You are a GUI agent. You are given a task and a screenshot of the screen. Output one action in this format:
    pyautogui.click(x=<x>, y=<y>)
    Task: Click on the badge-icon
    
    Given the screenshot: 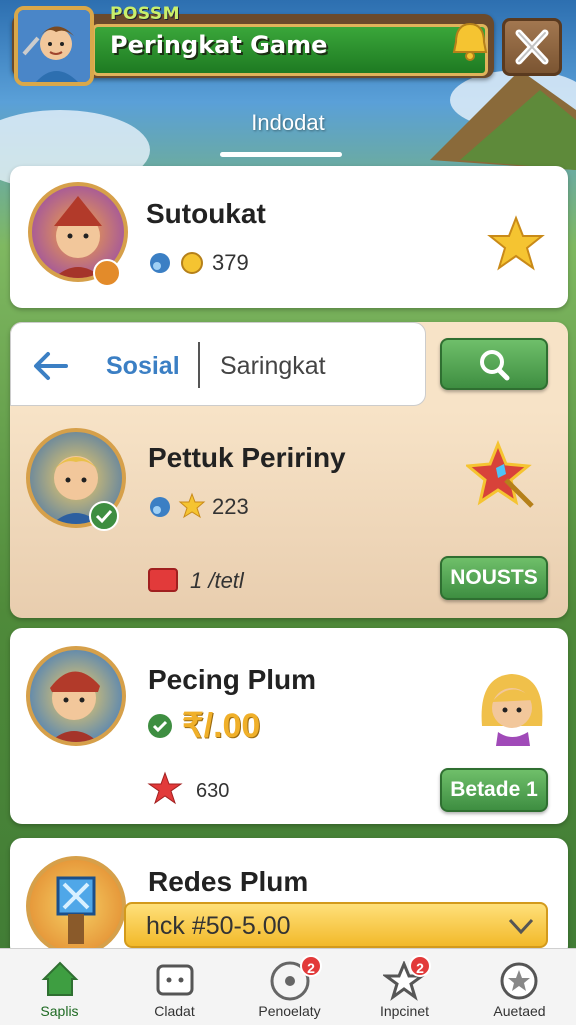 What is the action you would take?
    pyautogui.click(x=107, y=273)
    